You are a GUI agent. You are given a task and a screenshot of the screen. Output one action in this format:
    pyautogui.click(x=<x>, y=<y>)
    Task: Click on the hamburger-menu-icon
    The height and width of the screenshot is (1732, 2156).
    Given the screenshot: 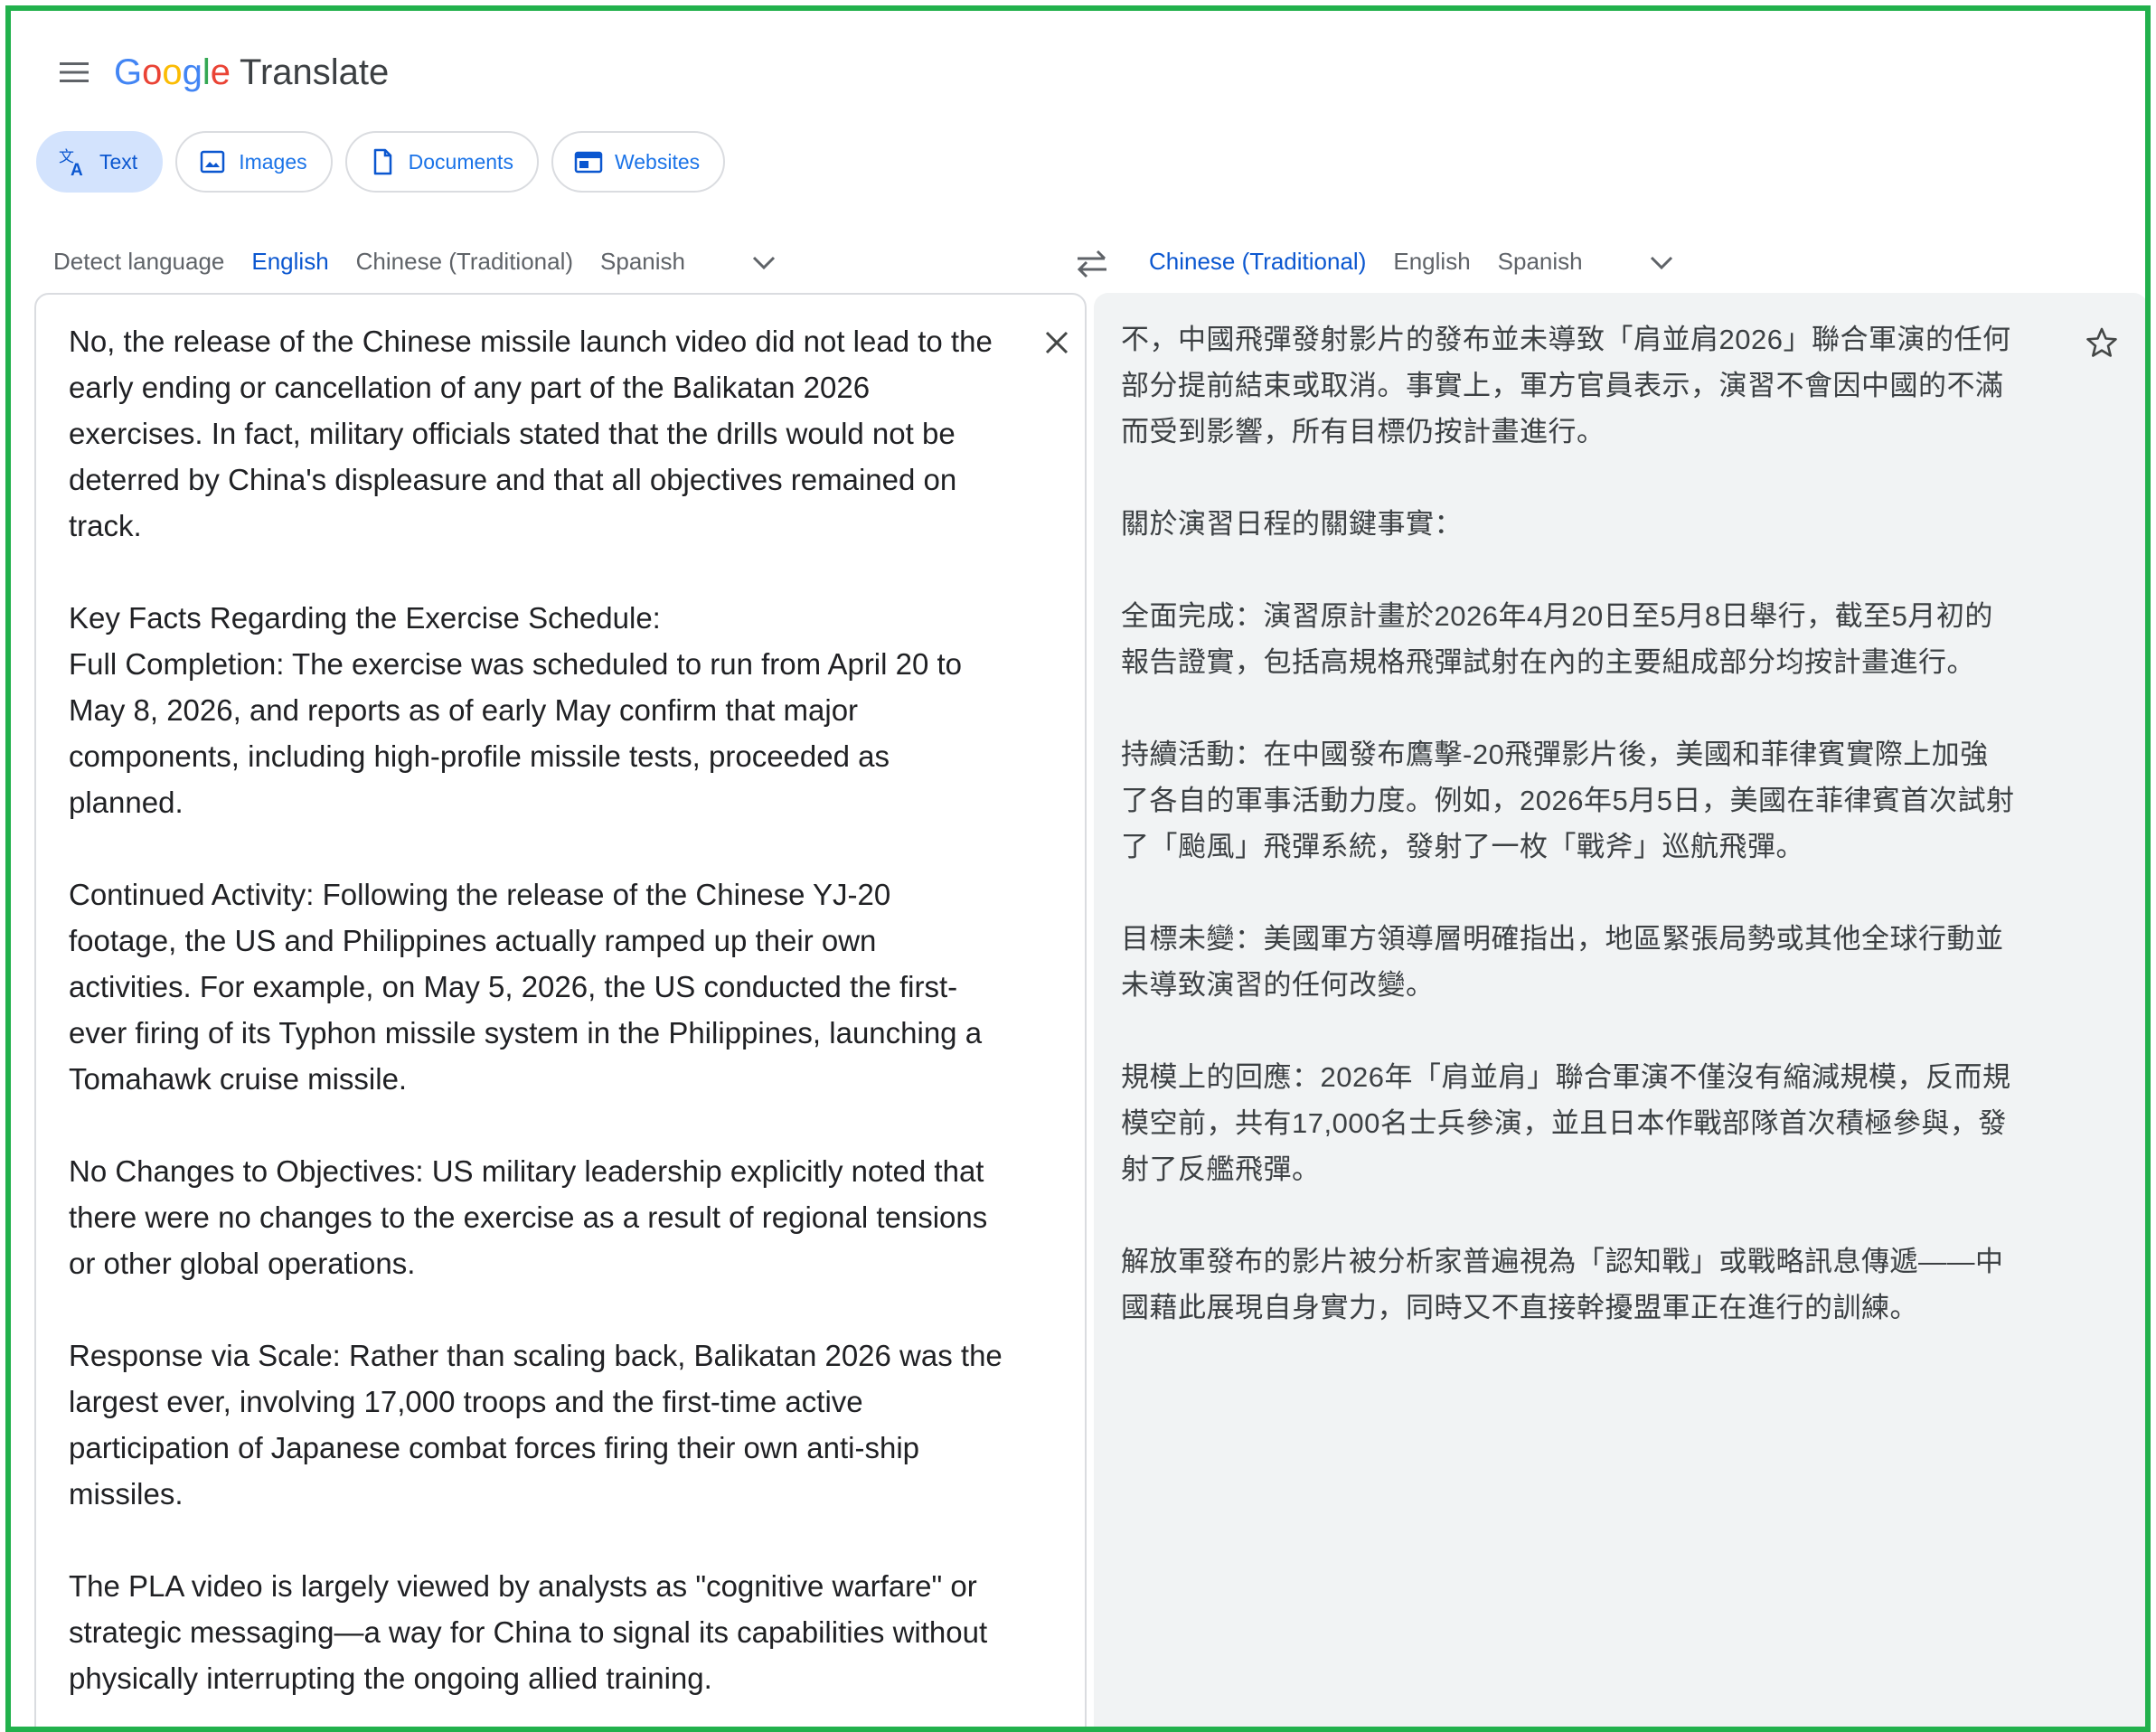 What is the action you would take?
    pyautogui.click(x=74, y=72)
    